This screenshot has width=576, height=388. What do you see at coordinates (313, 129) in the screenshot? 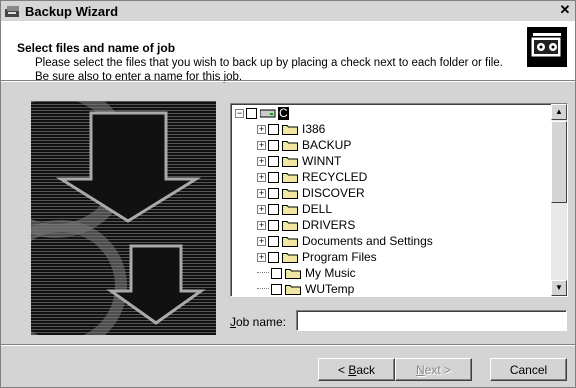
I see `tree-folder-label: I386` at bounding box center [313, 129].